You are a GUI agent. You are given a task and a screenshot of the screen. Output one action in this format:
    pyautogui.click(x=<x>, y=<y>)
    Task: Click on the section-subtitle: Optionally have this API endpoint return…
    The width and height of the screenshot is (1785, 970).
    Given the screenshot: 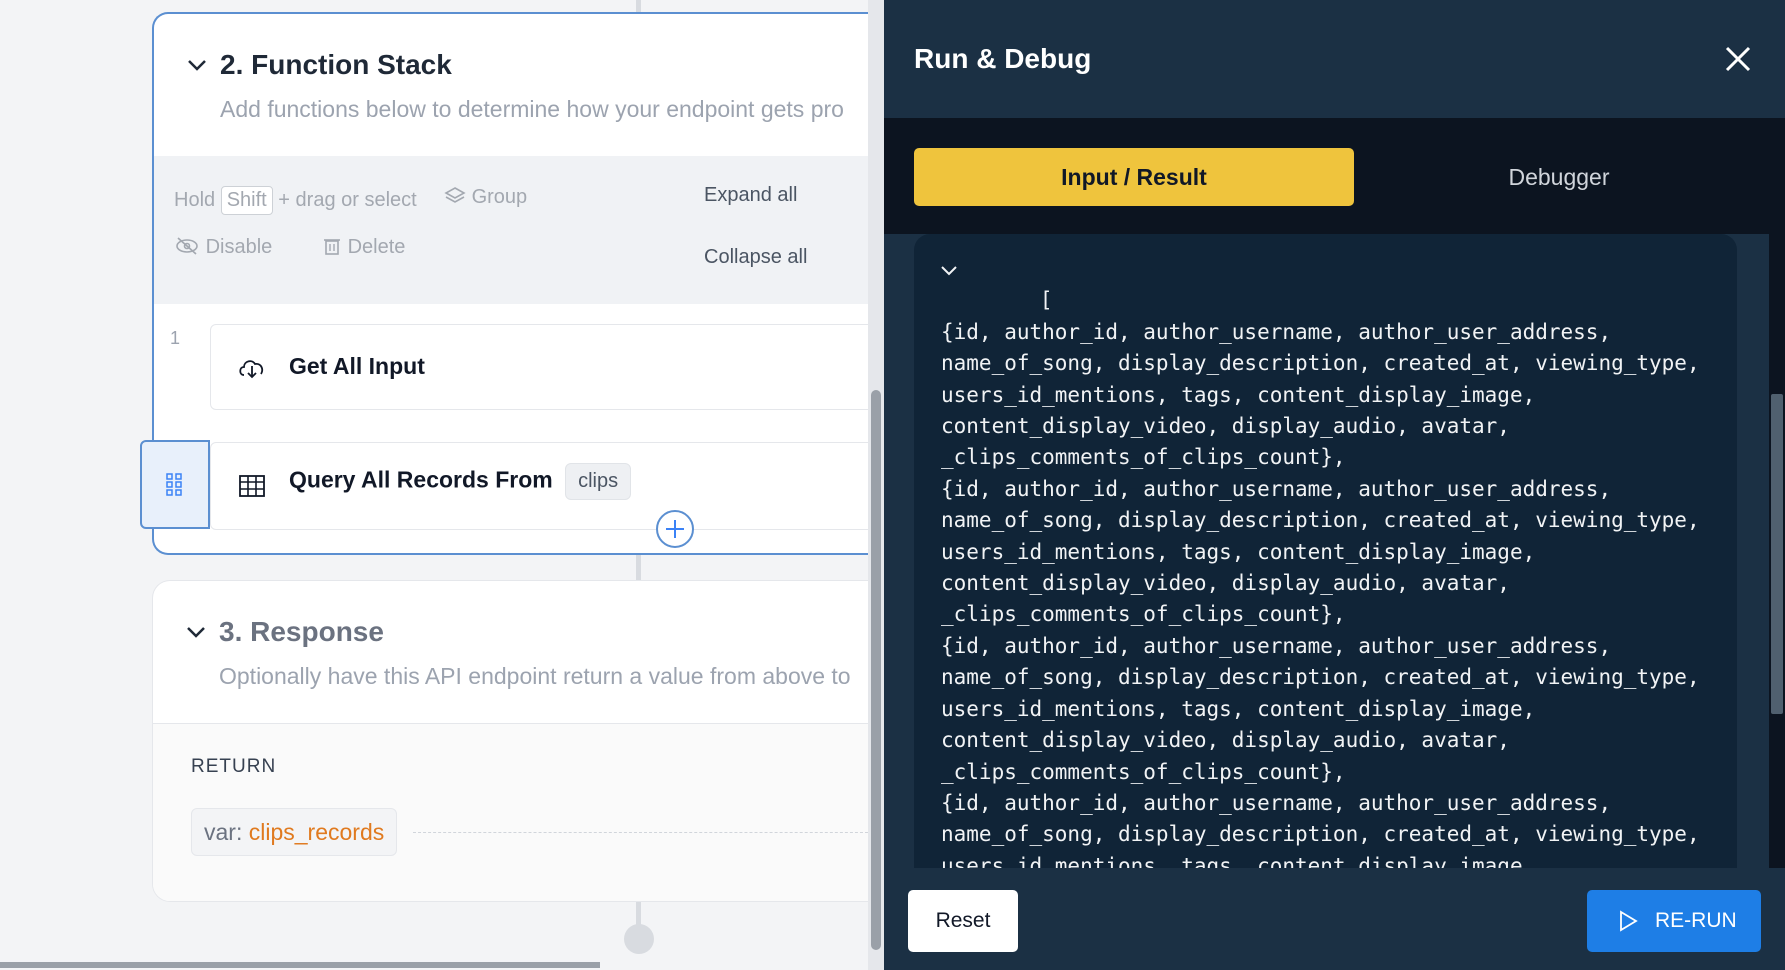 What is the action you would take?
    pyautogui.click(x=535, y=676)
    